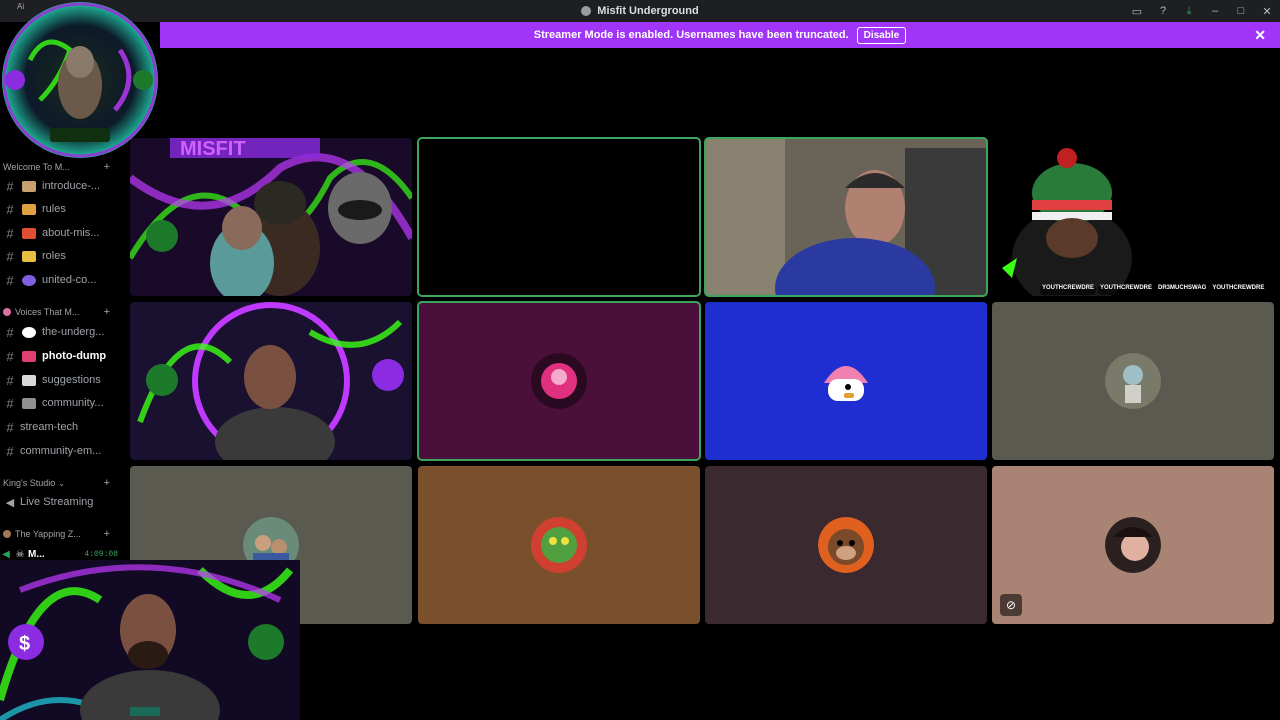 The width and height of the screenshot is (1280, 720). I want to click on channel-photo-dump: # photo-dump, so click(63, 356).